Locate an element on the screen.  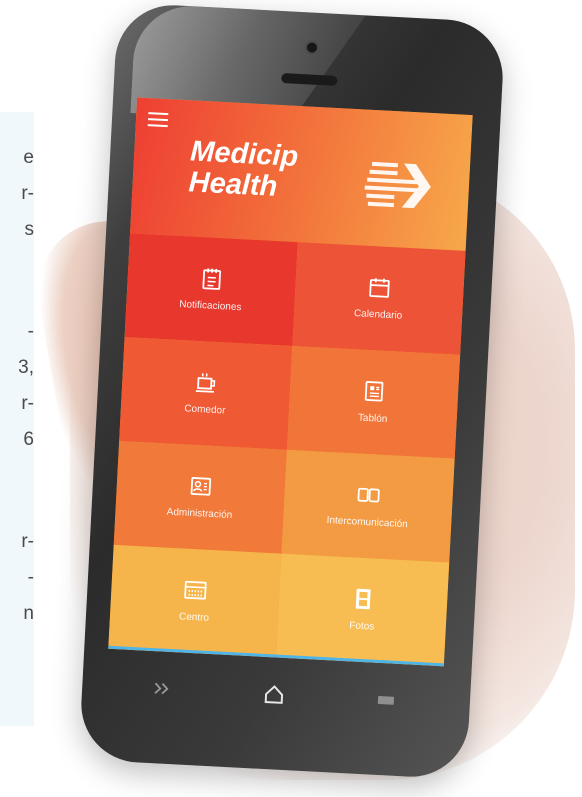
tile-fotos: Fotos is located at coordinates (363, 610).